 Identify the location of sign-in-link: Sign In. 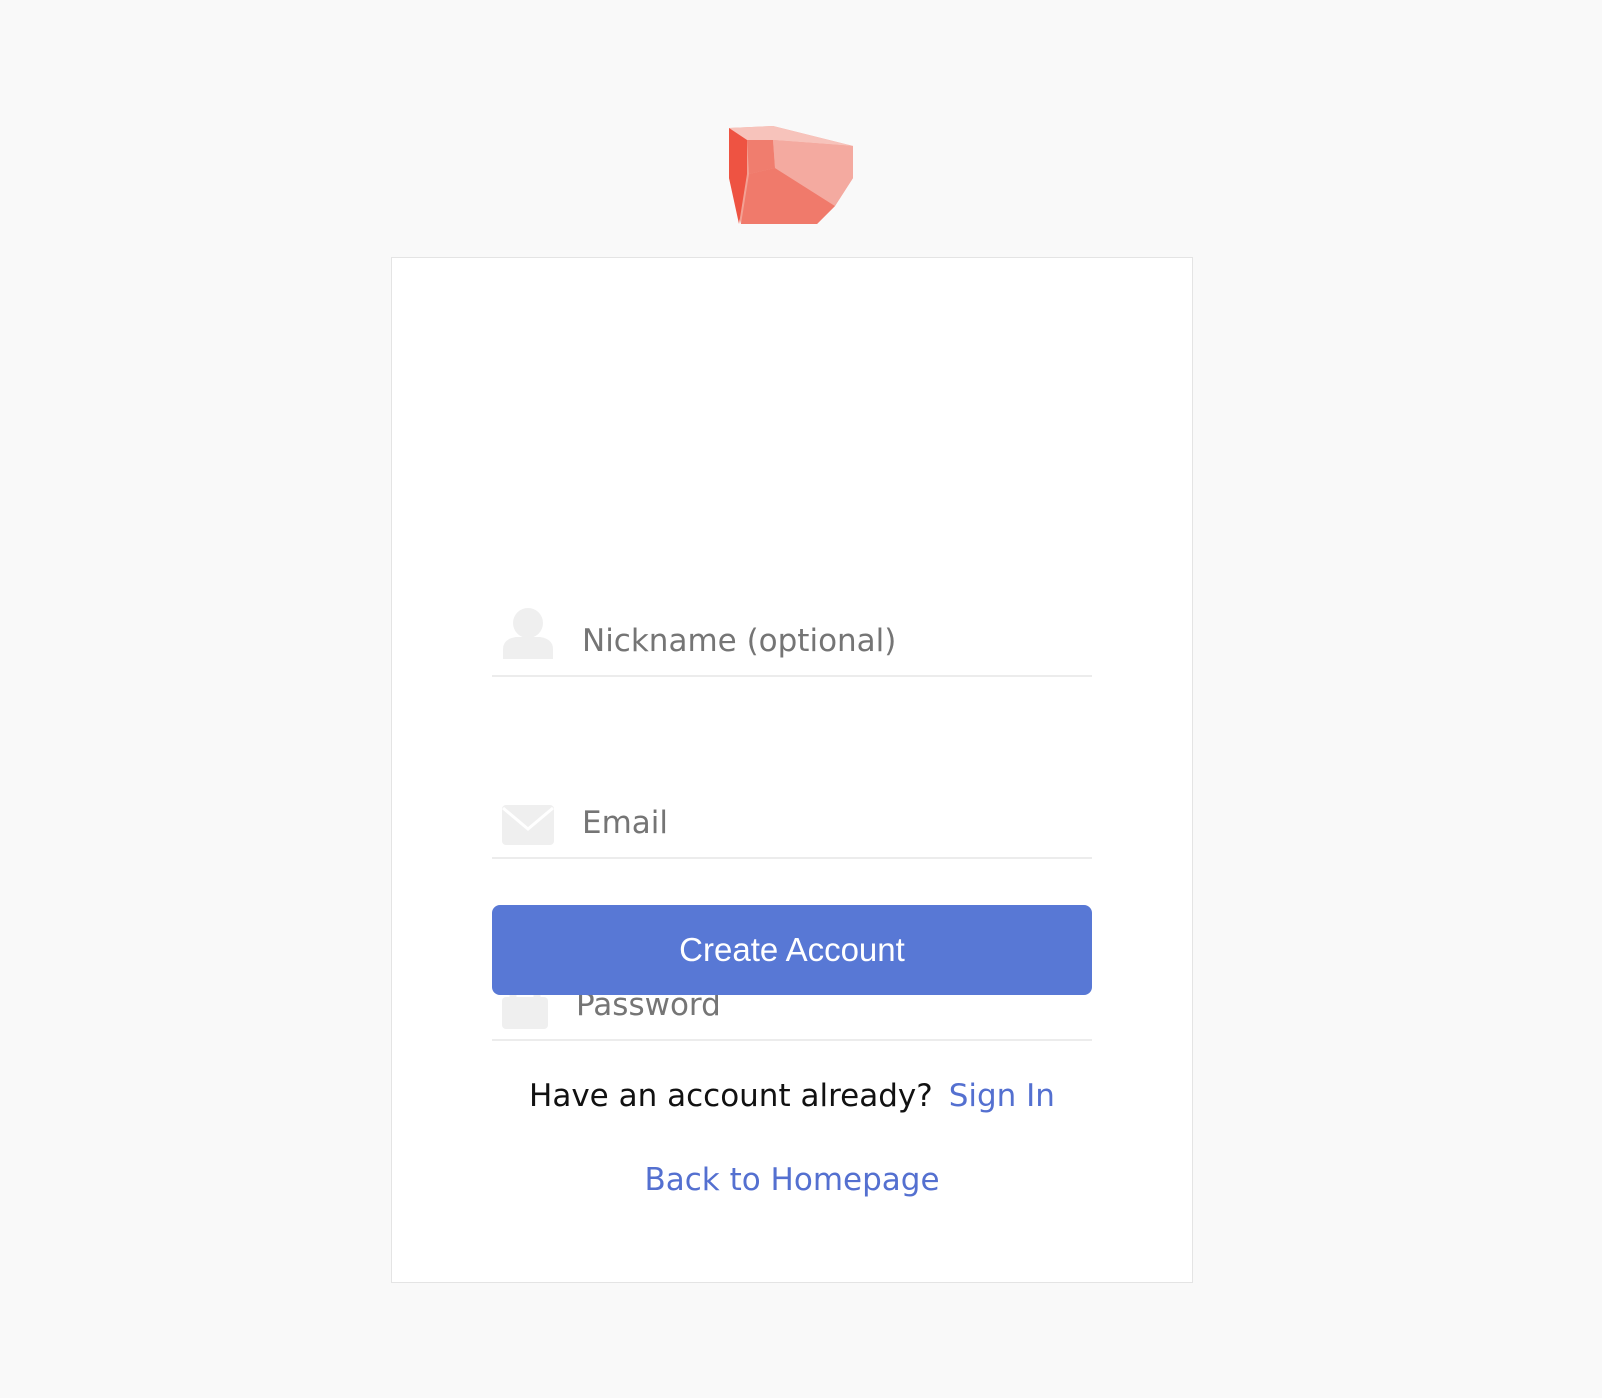
(1002, 1096).